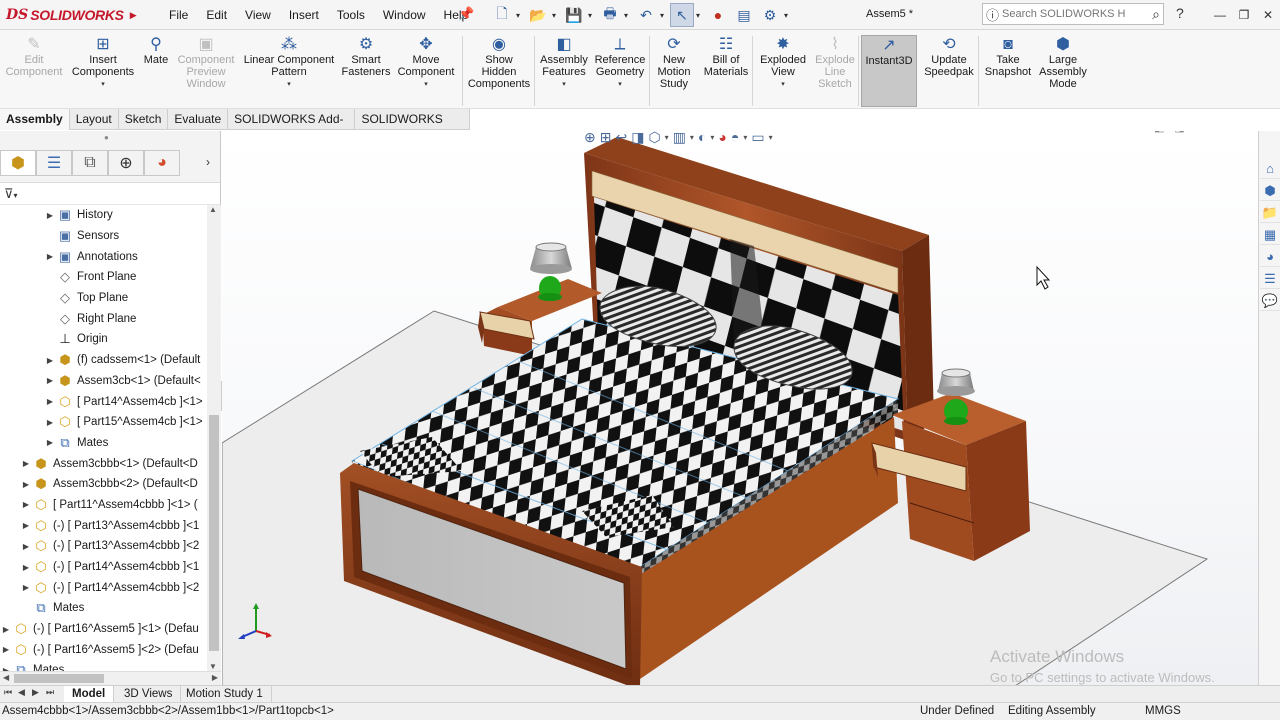  What do you see at coordinates (1221, 132) in the screenshot?
I see `viewport-restore-icon: ❐` at bounding box center [1221, 132].